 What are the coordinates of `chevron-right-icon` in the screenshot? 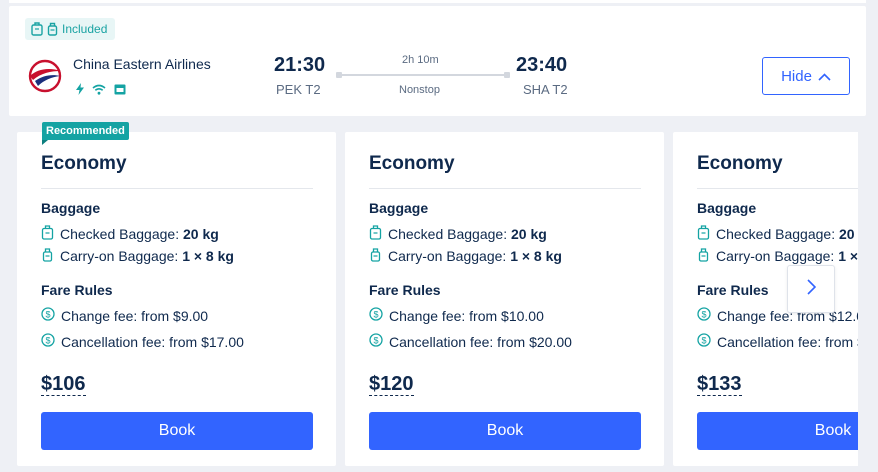 It's located at (811, 289).